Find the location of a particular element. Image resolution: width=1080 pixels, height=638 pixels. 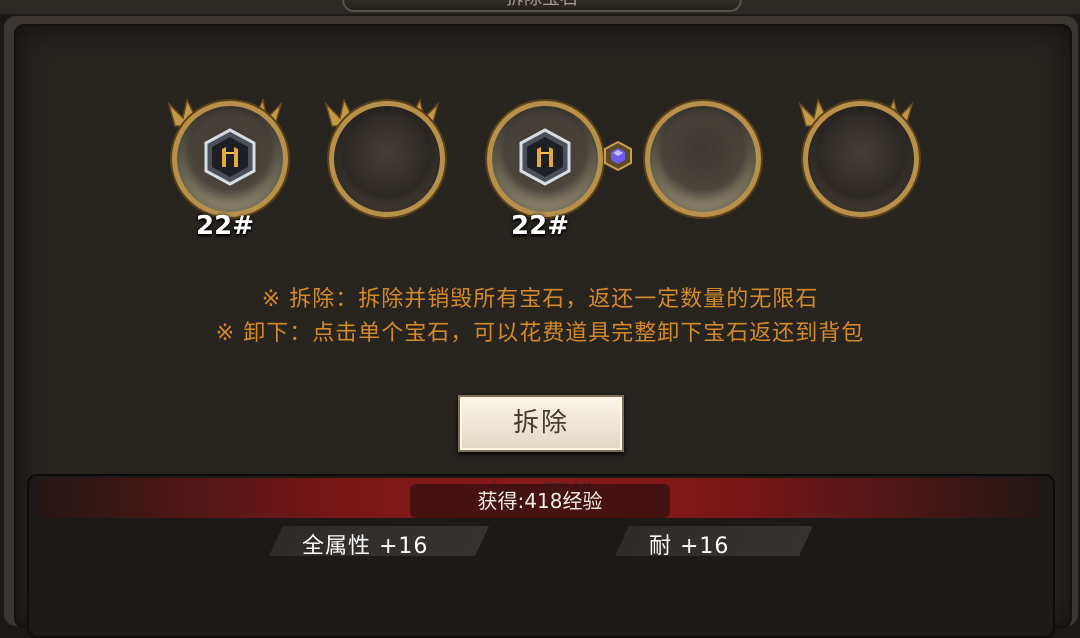

exp-toast: 获得:418经验 is located at coordinates (540, 501).